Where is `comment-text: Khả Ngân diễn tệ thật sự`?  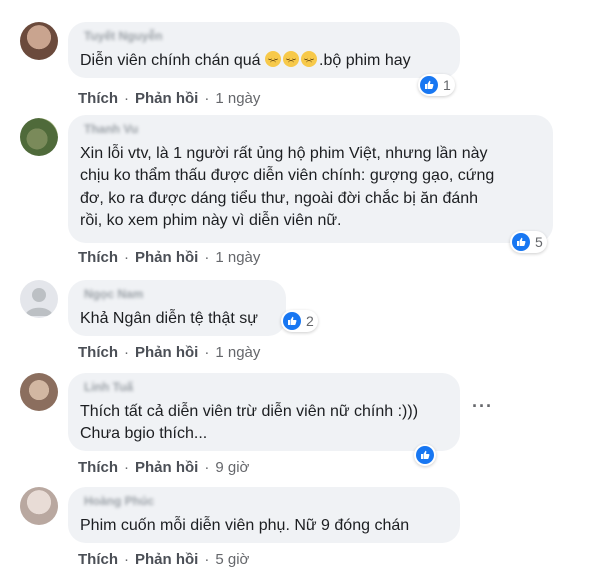 comment-text: Khả Ngân diễn tệ thật sự is located at coordinates (169, 318).